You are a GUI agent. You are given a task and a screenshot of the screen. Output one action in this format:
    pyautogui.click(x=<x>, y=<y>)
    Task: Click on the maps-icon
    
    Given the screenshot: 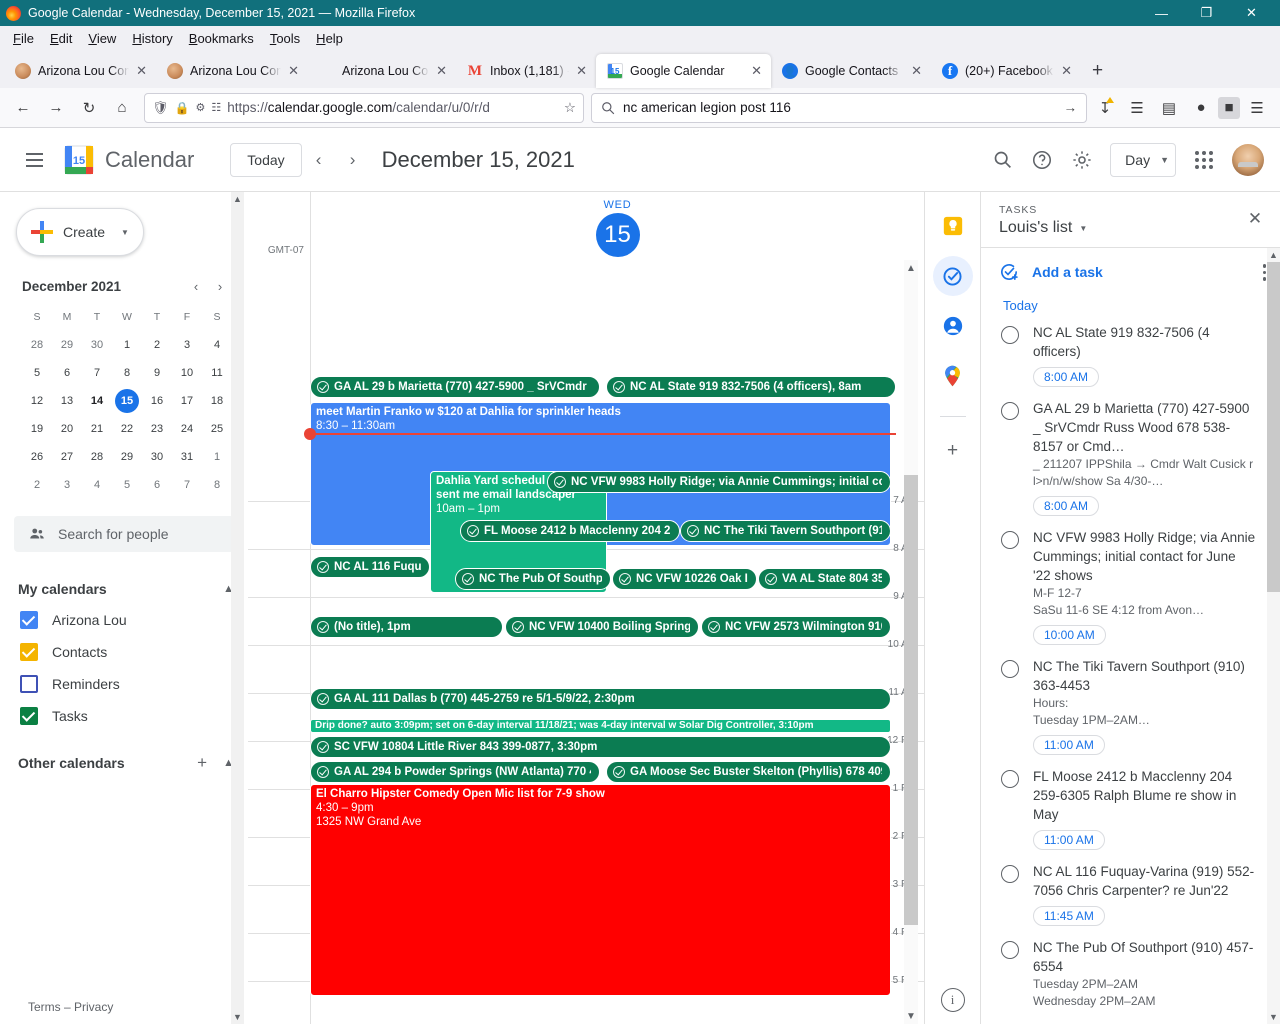 What is the action you would take?
    pyautogui.click(x=953, y=376)
    